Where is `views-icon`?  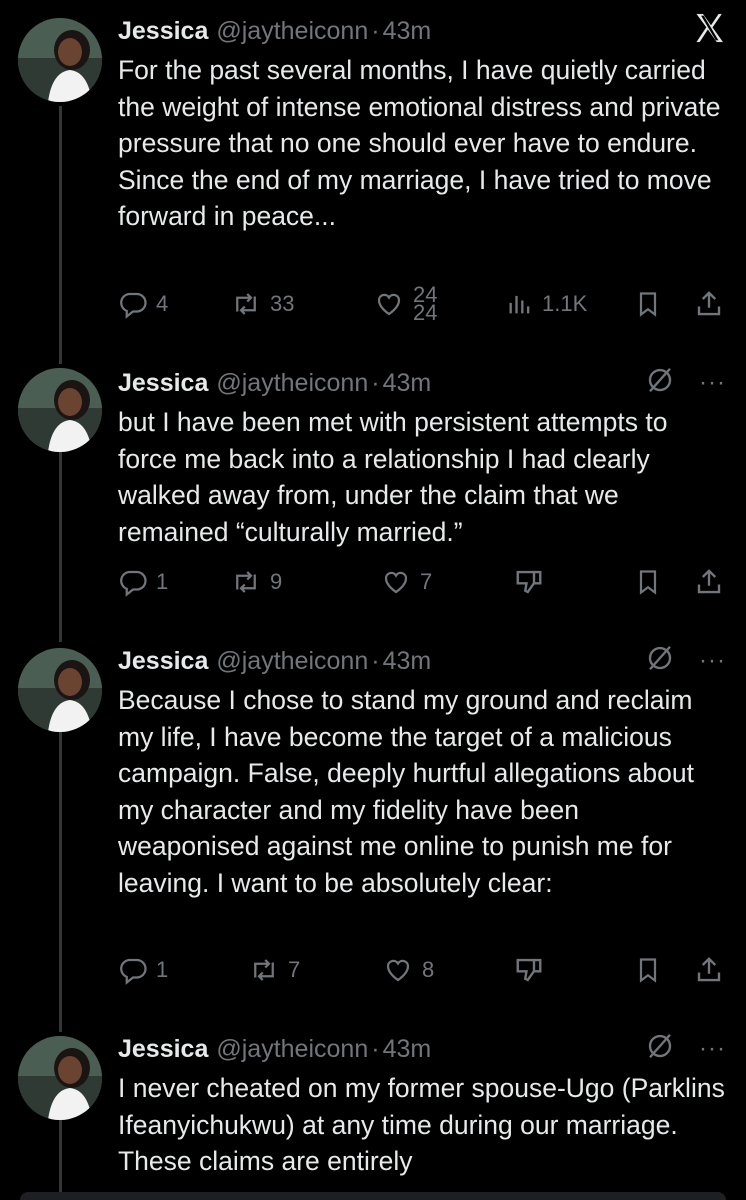
views-icon is located at coordinates (520, 304).